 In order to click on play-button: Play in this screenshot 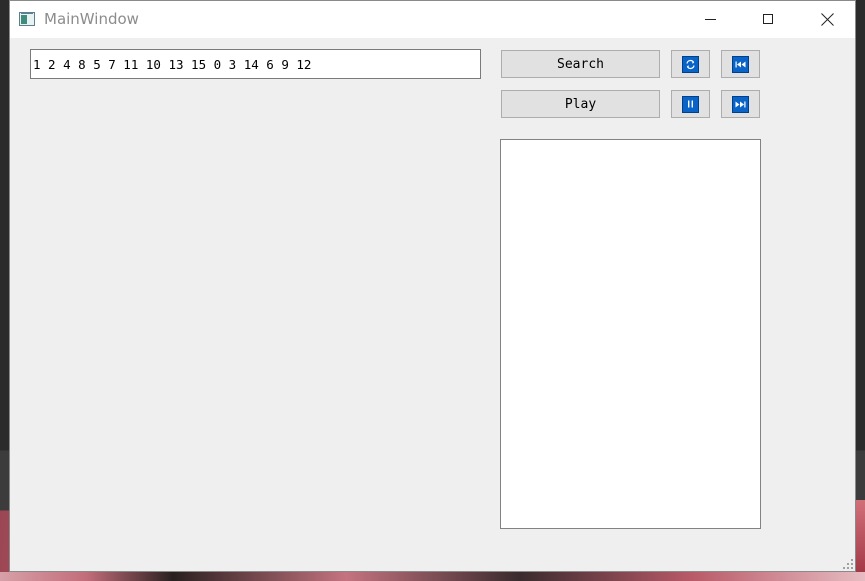, I will do `click(580, 104)`.